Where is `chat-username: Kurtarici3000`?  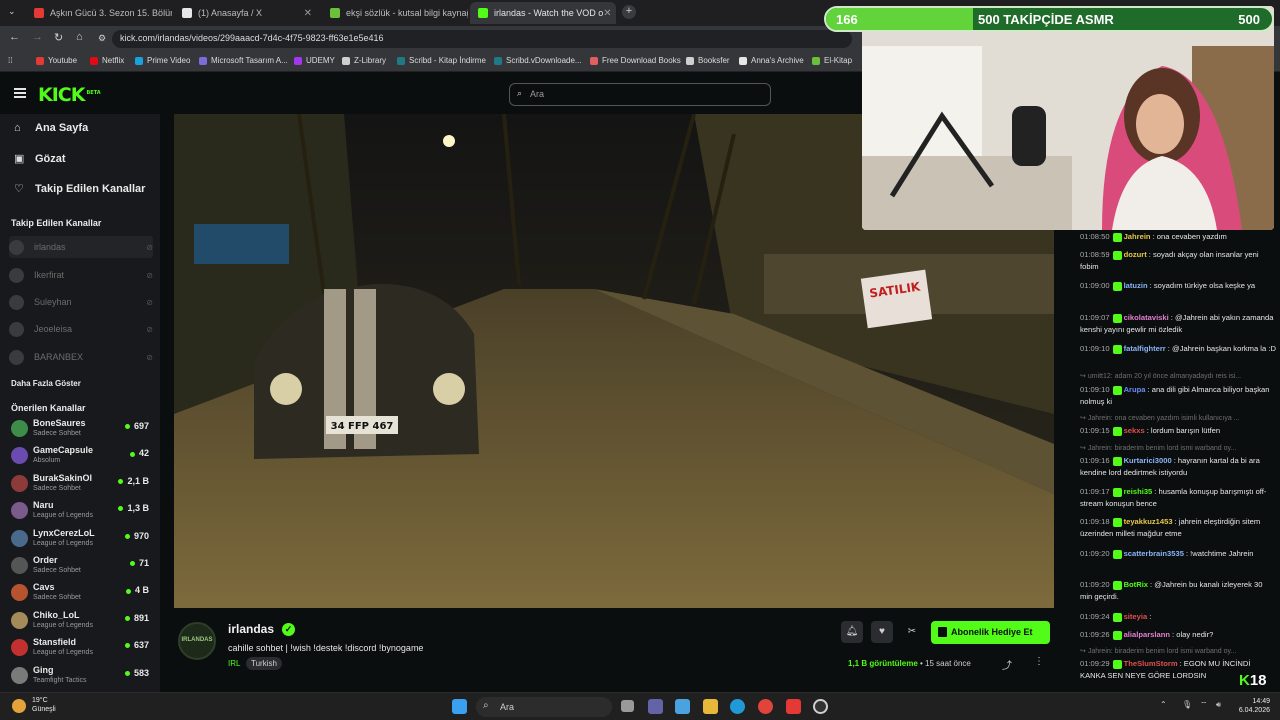 chat-username: Kurtarici3000 is located at coordinates (1148, 460).